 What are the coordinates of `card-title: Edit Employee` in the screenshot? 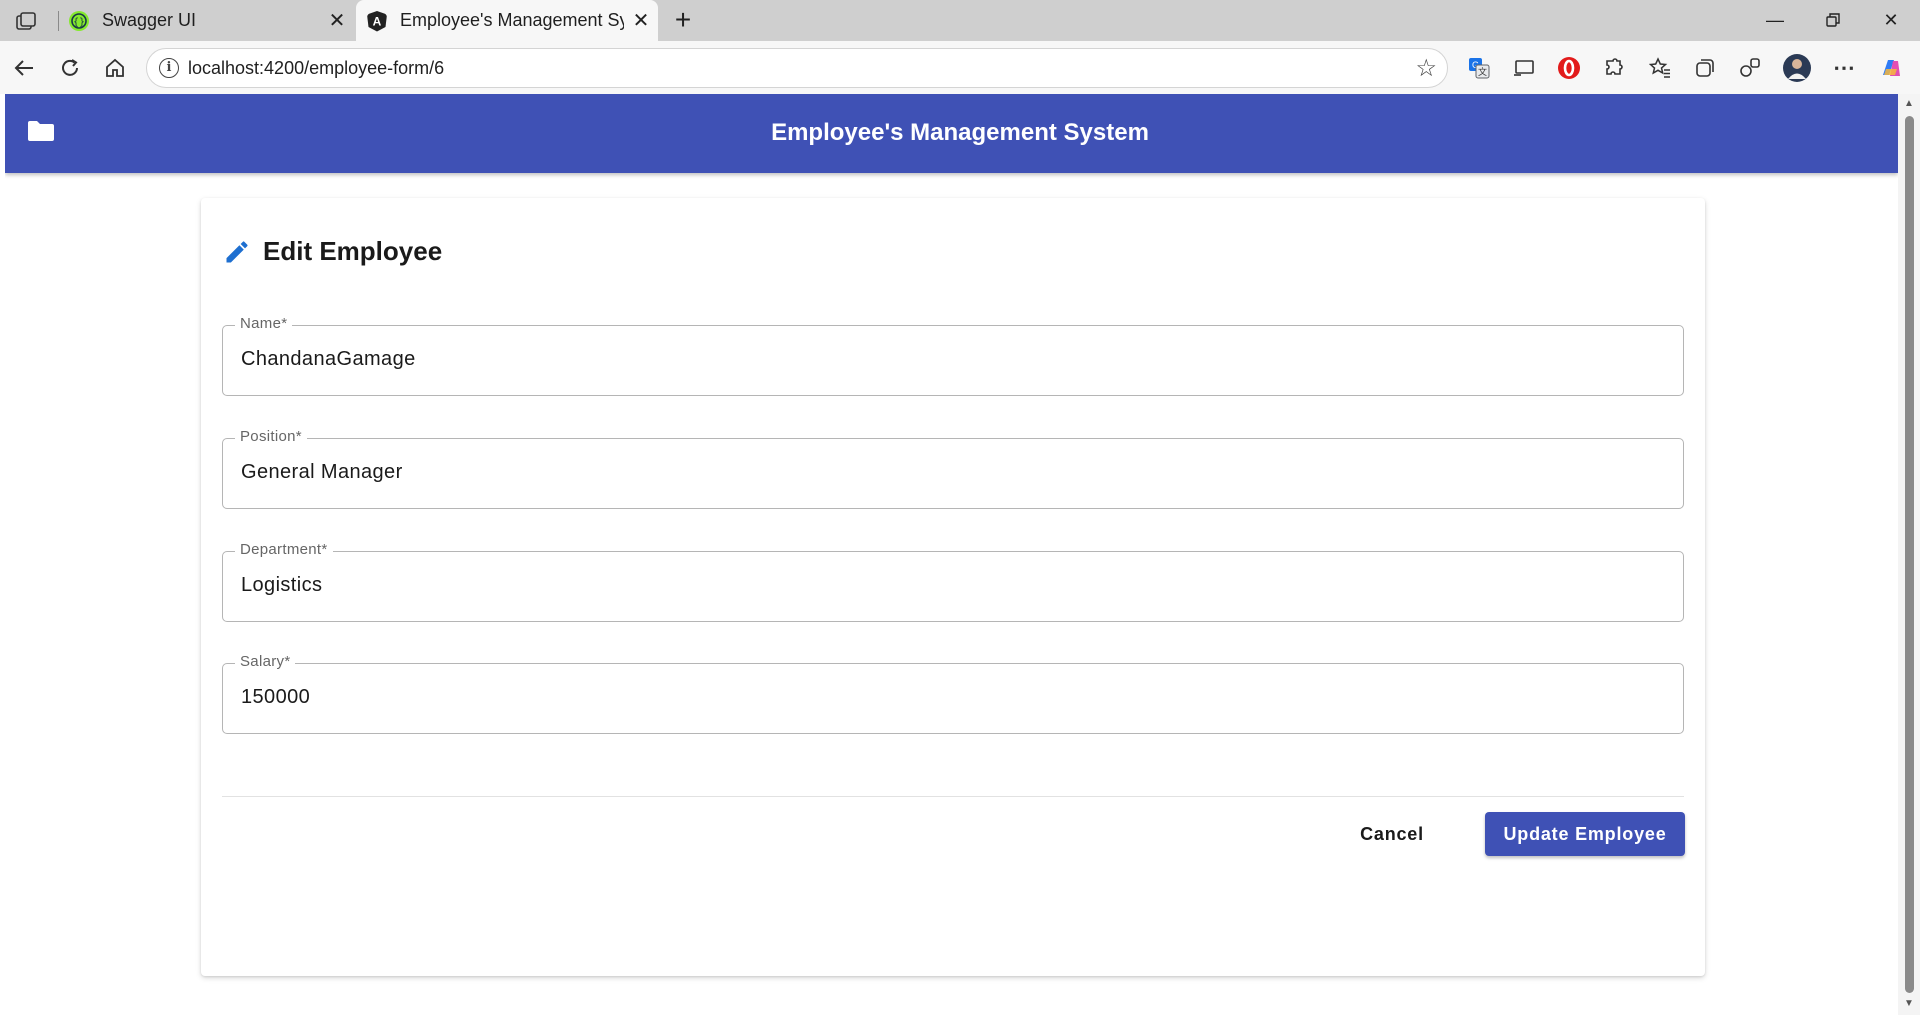 It's located at (353, 251).